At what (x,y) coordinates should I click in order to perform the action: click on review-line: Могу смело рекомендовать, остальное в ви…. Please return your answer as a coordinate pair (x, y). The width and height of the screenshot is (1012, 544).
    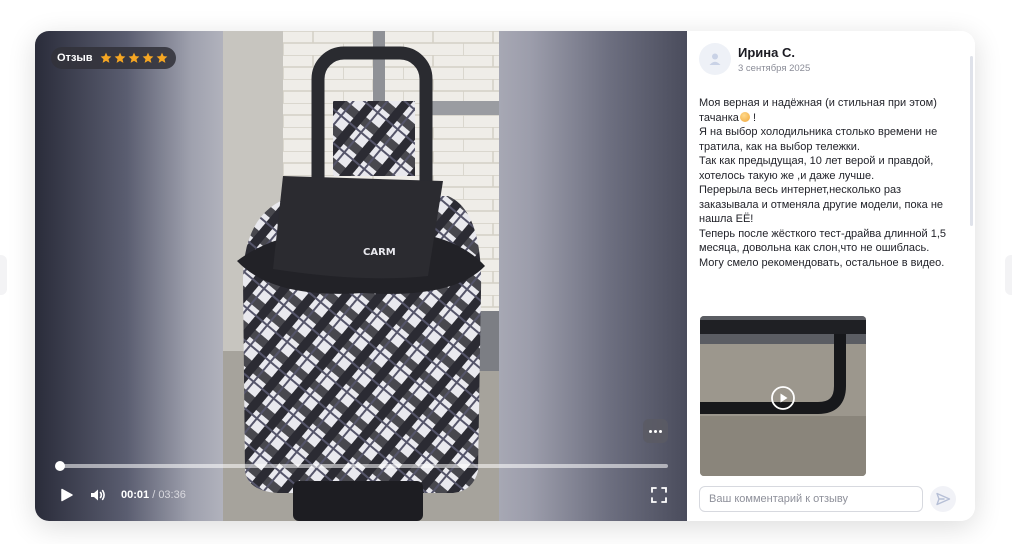
    Looking at the image, I should click on (822, 262).